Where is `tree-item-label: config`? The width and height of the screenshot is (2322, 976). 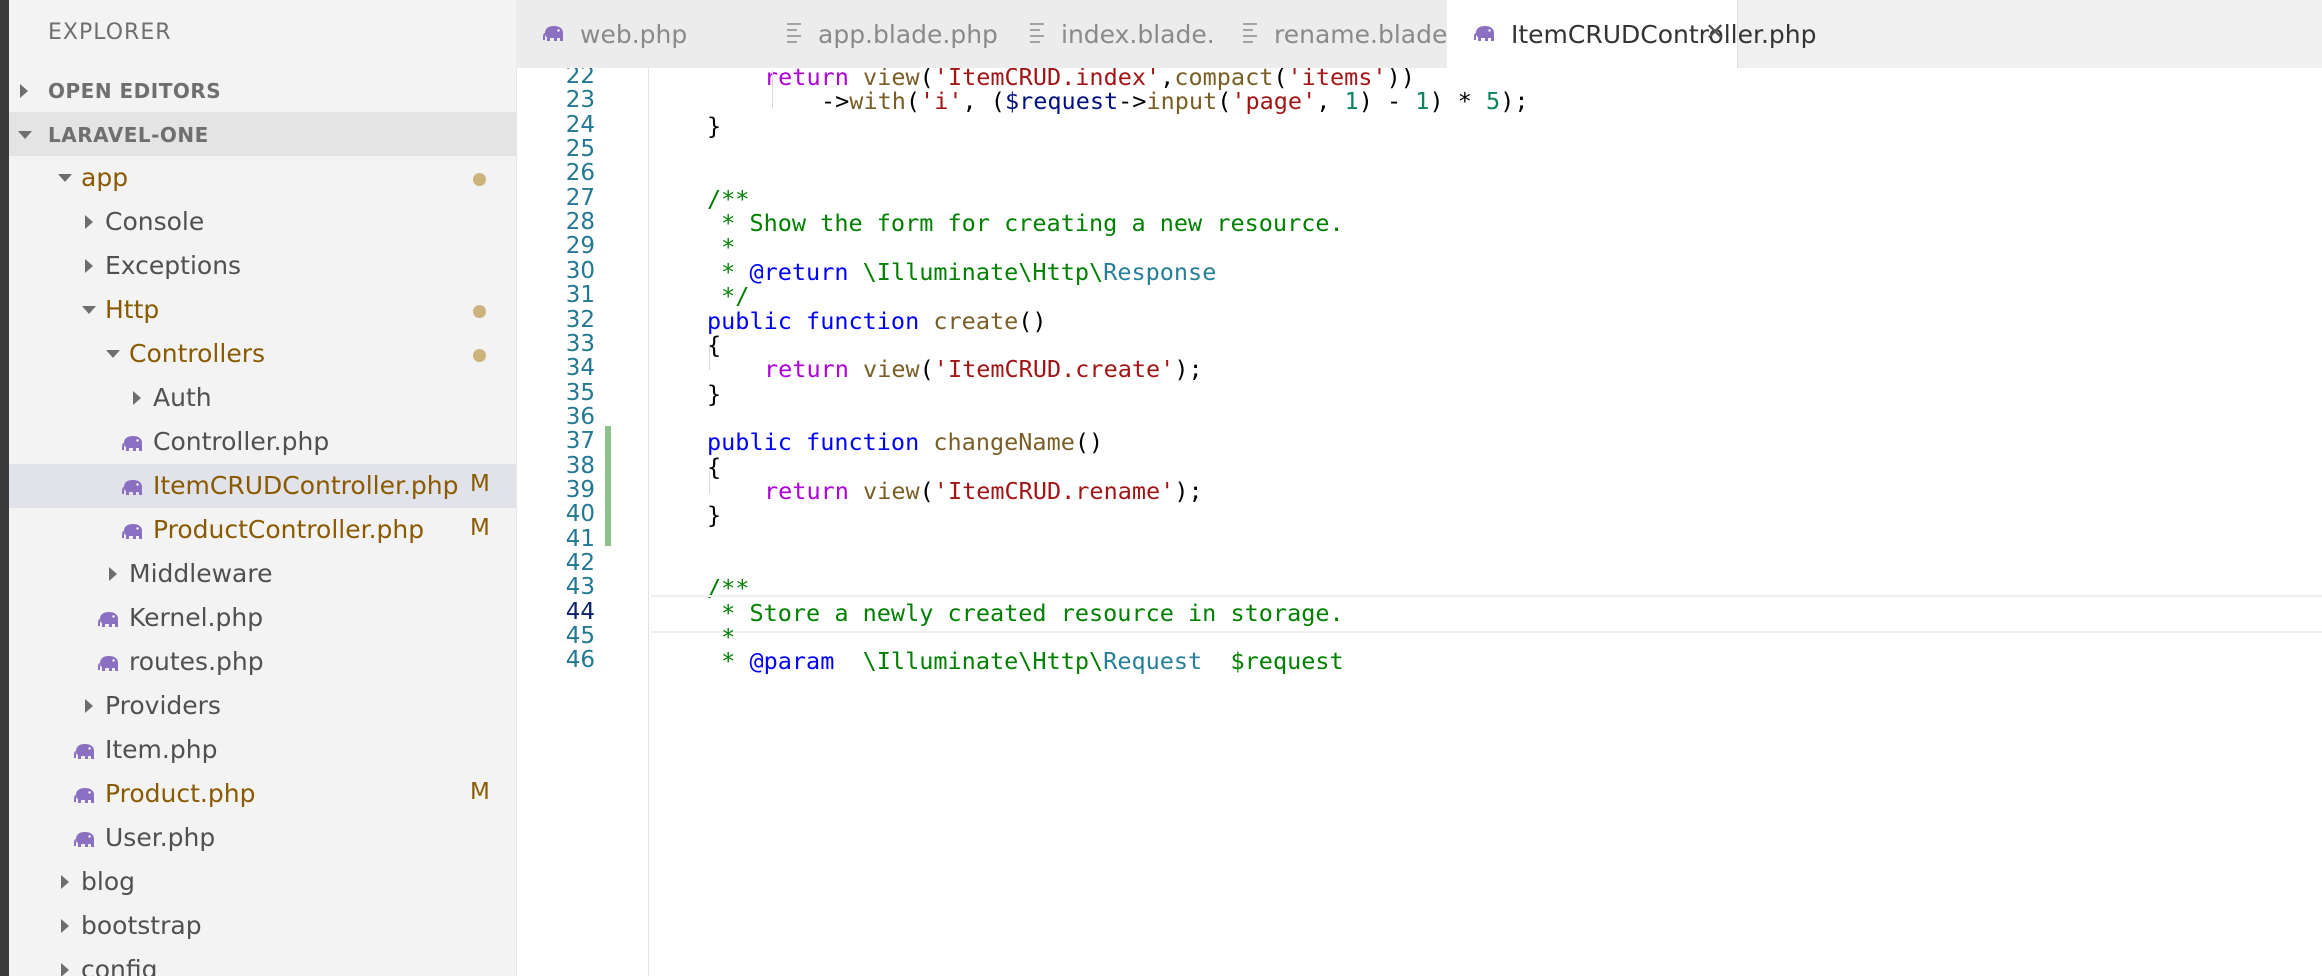
tree-item-label: config is located at coordinates (119, 965).